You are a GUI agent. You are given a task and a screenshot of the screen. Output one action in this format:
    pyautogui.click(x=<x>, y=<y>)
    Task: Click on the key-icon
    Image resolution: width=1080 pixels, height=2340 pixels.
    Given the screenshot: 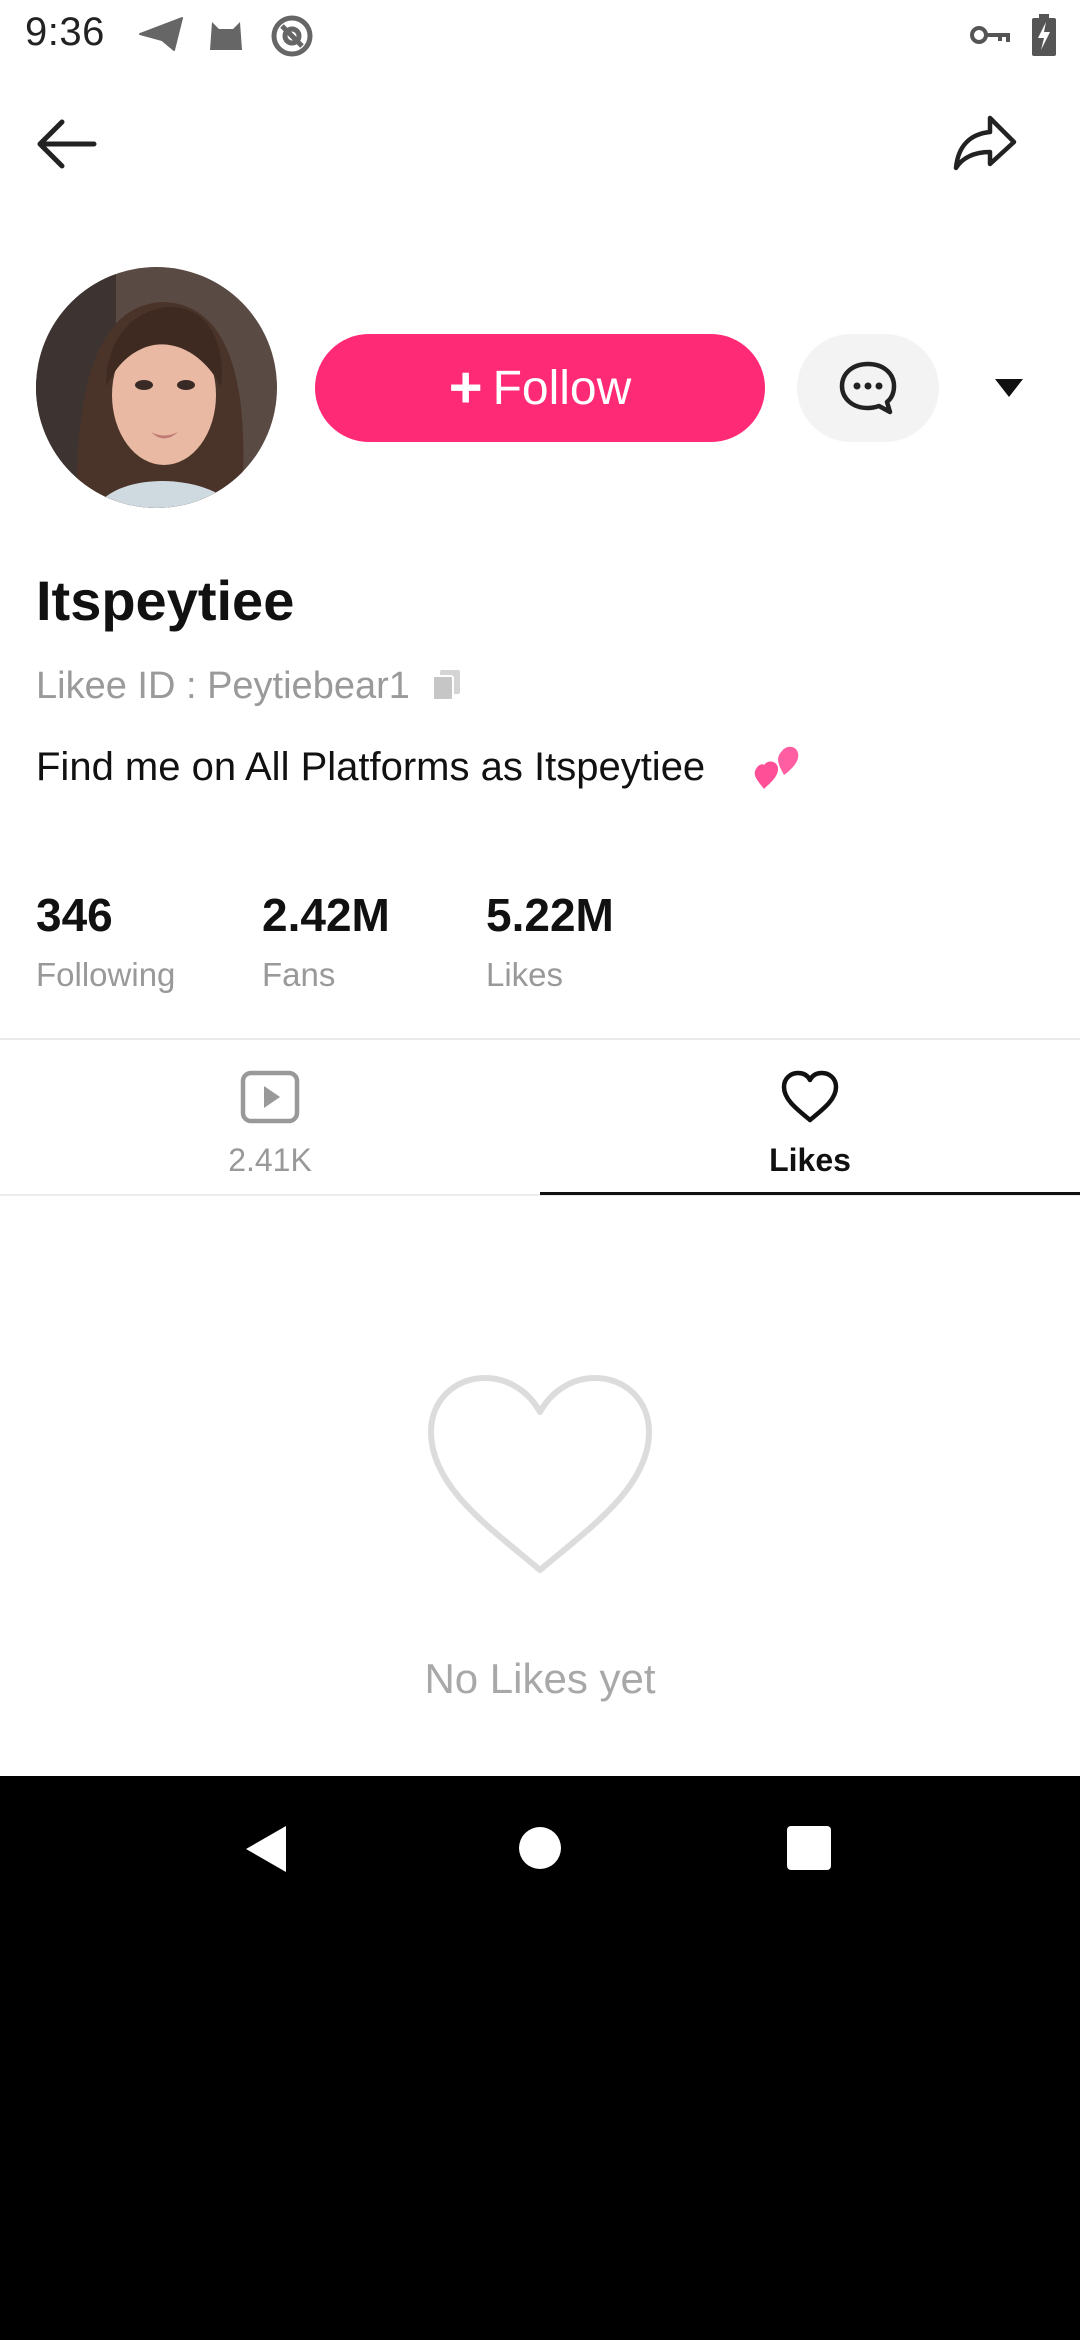 What is the action you would take?
    pyautogui.click(x=990, y=37)
    